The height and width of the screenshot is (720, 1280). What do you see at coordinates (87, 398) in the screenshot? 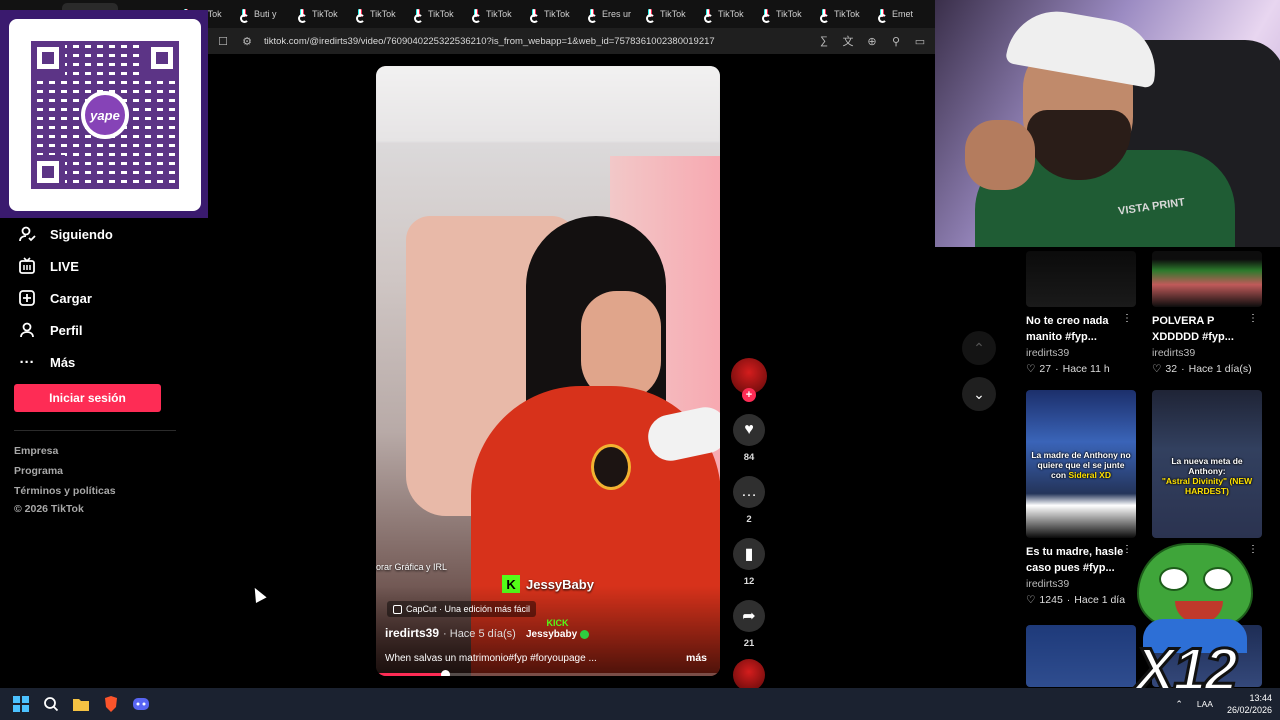
I see `login-button: Iniciar sesión` at bounding box center [87, 398].